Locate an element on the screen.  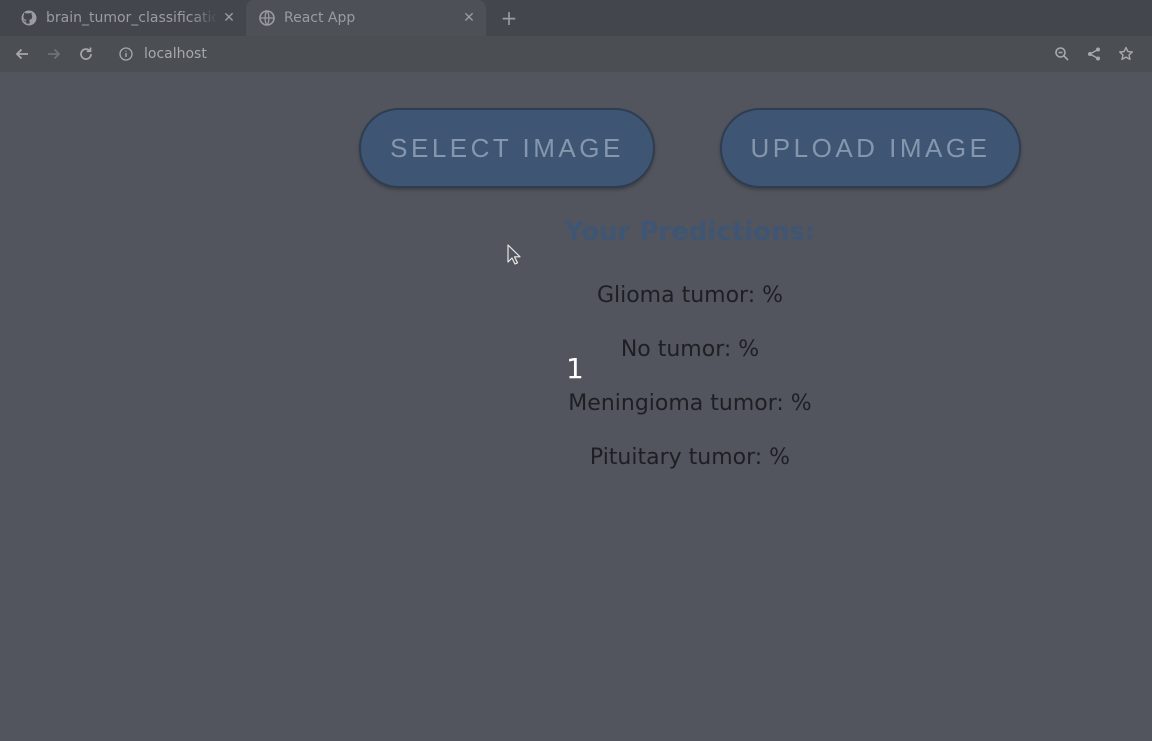
prediction-meningioma: Meningioma tumor: % is located at coordinates (690, 403).